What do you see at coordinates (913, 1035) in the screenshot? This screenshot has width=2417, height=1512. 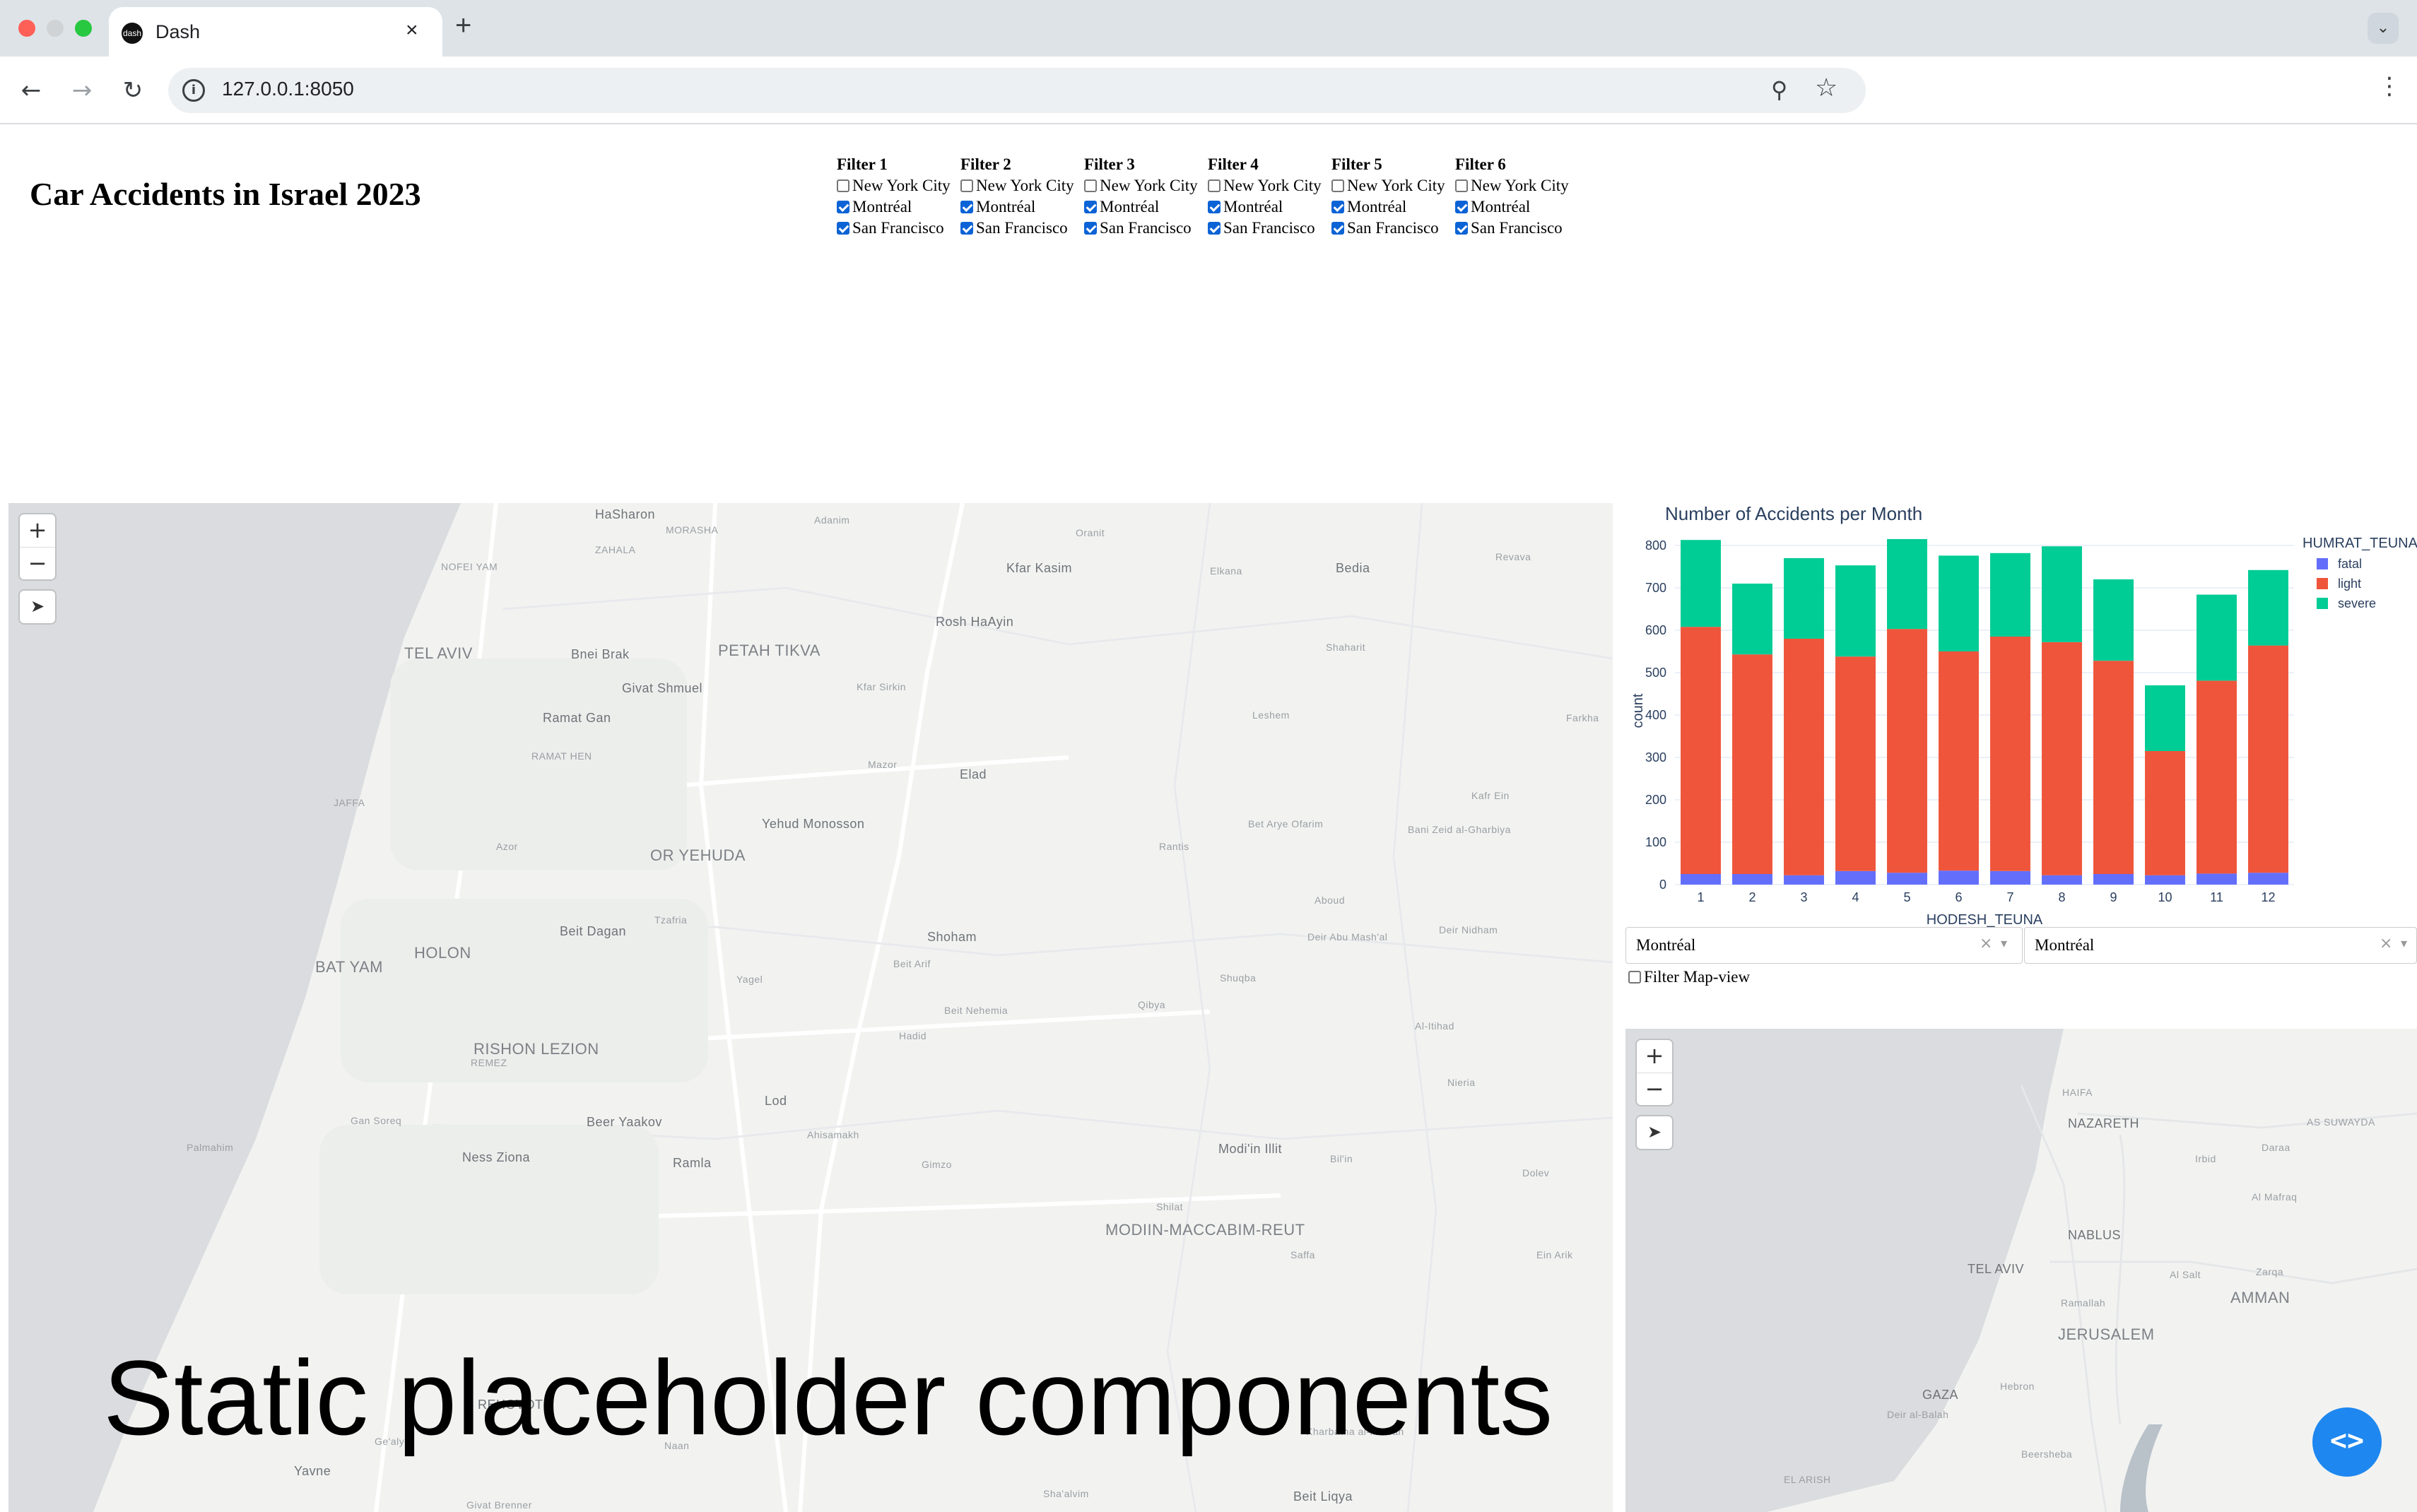 I see `map-place-label: Hadid` at bounding box center [913, 1035].